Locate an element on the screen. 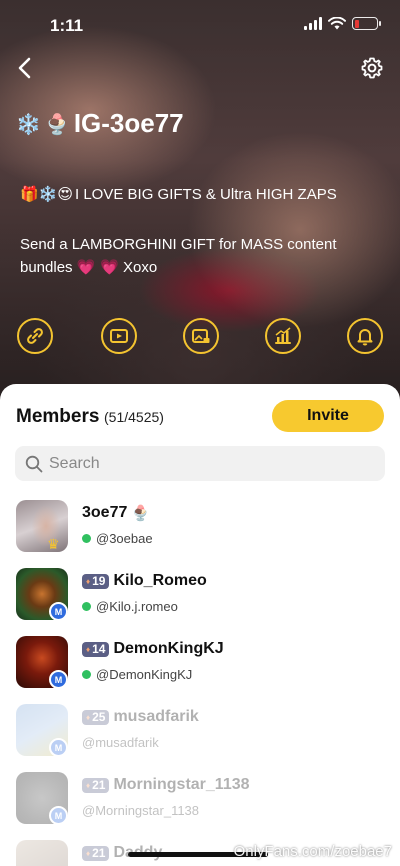  search-icon is located at coordinates (34, 463).